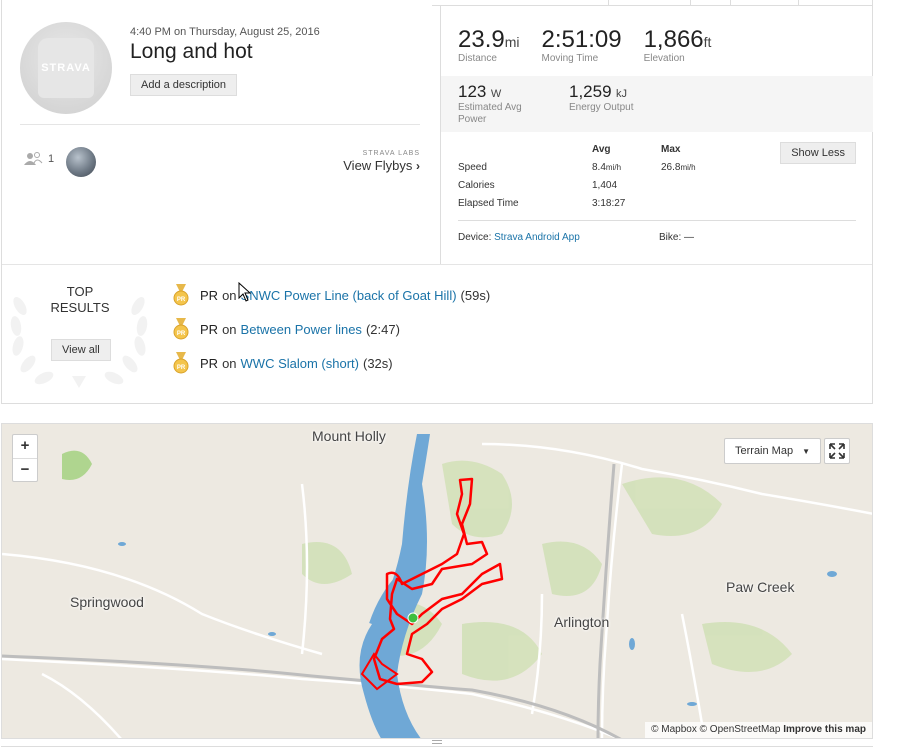  I want to click on device-link: Strava Android App, so click(537, 237).